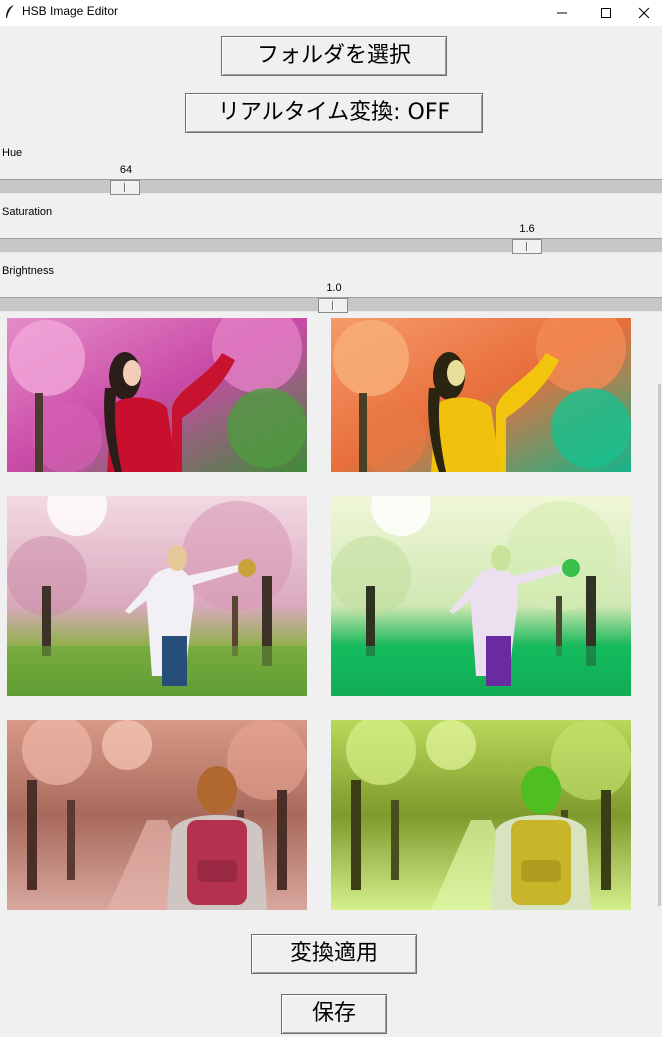  Describe the element at coordinates (10, 11) in the screenshot. I see `feather-icon` at that location.